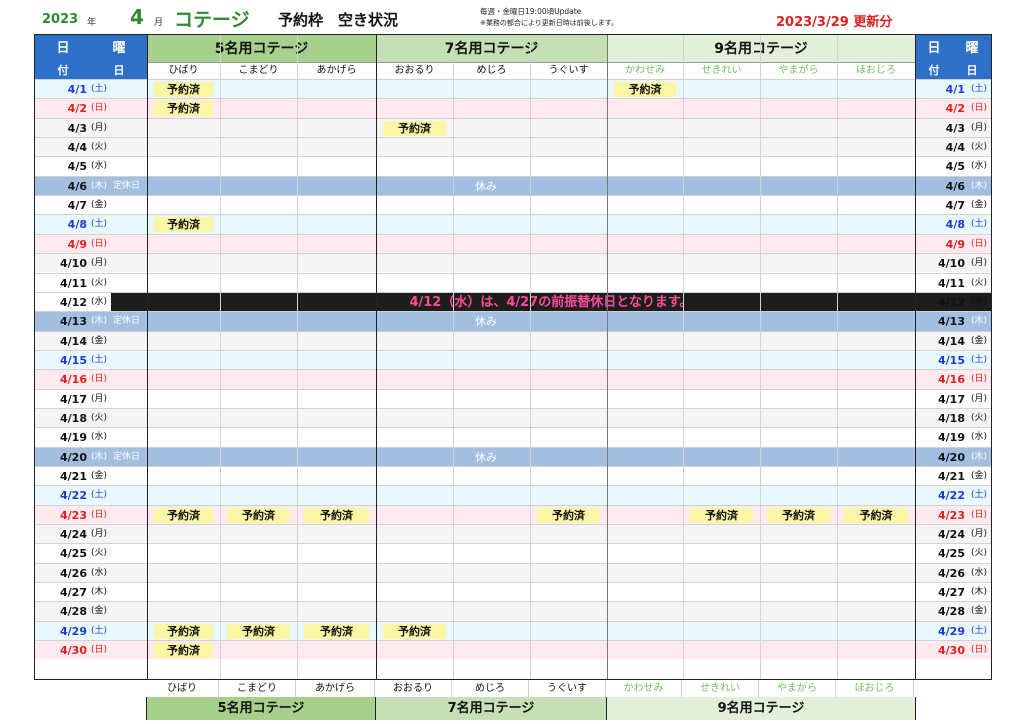 This screenshot has width=1024, height=724. Describe the element at coordinates (99, 417) in the screenshot. I see `weekday-label: (火)` at that location.